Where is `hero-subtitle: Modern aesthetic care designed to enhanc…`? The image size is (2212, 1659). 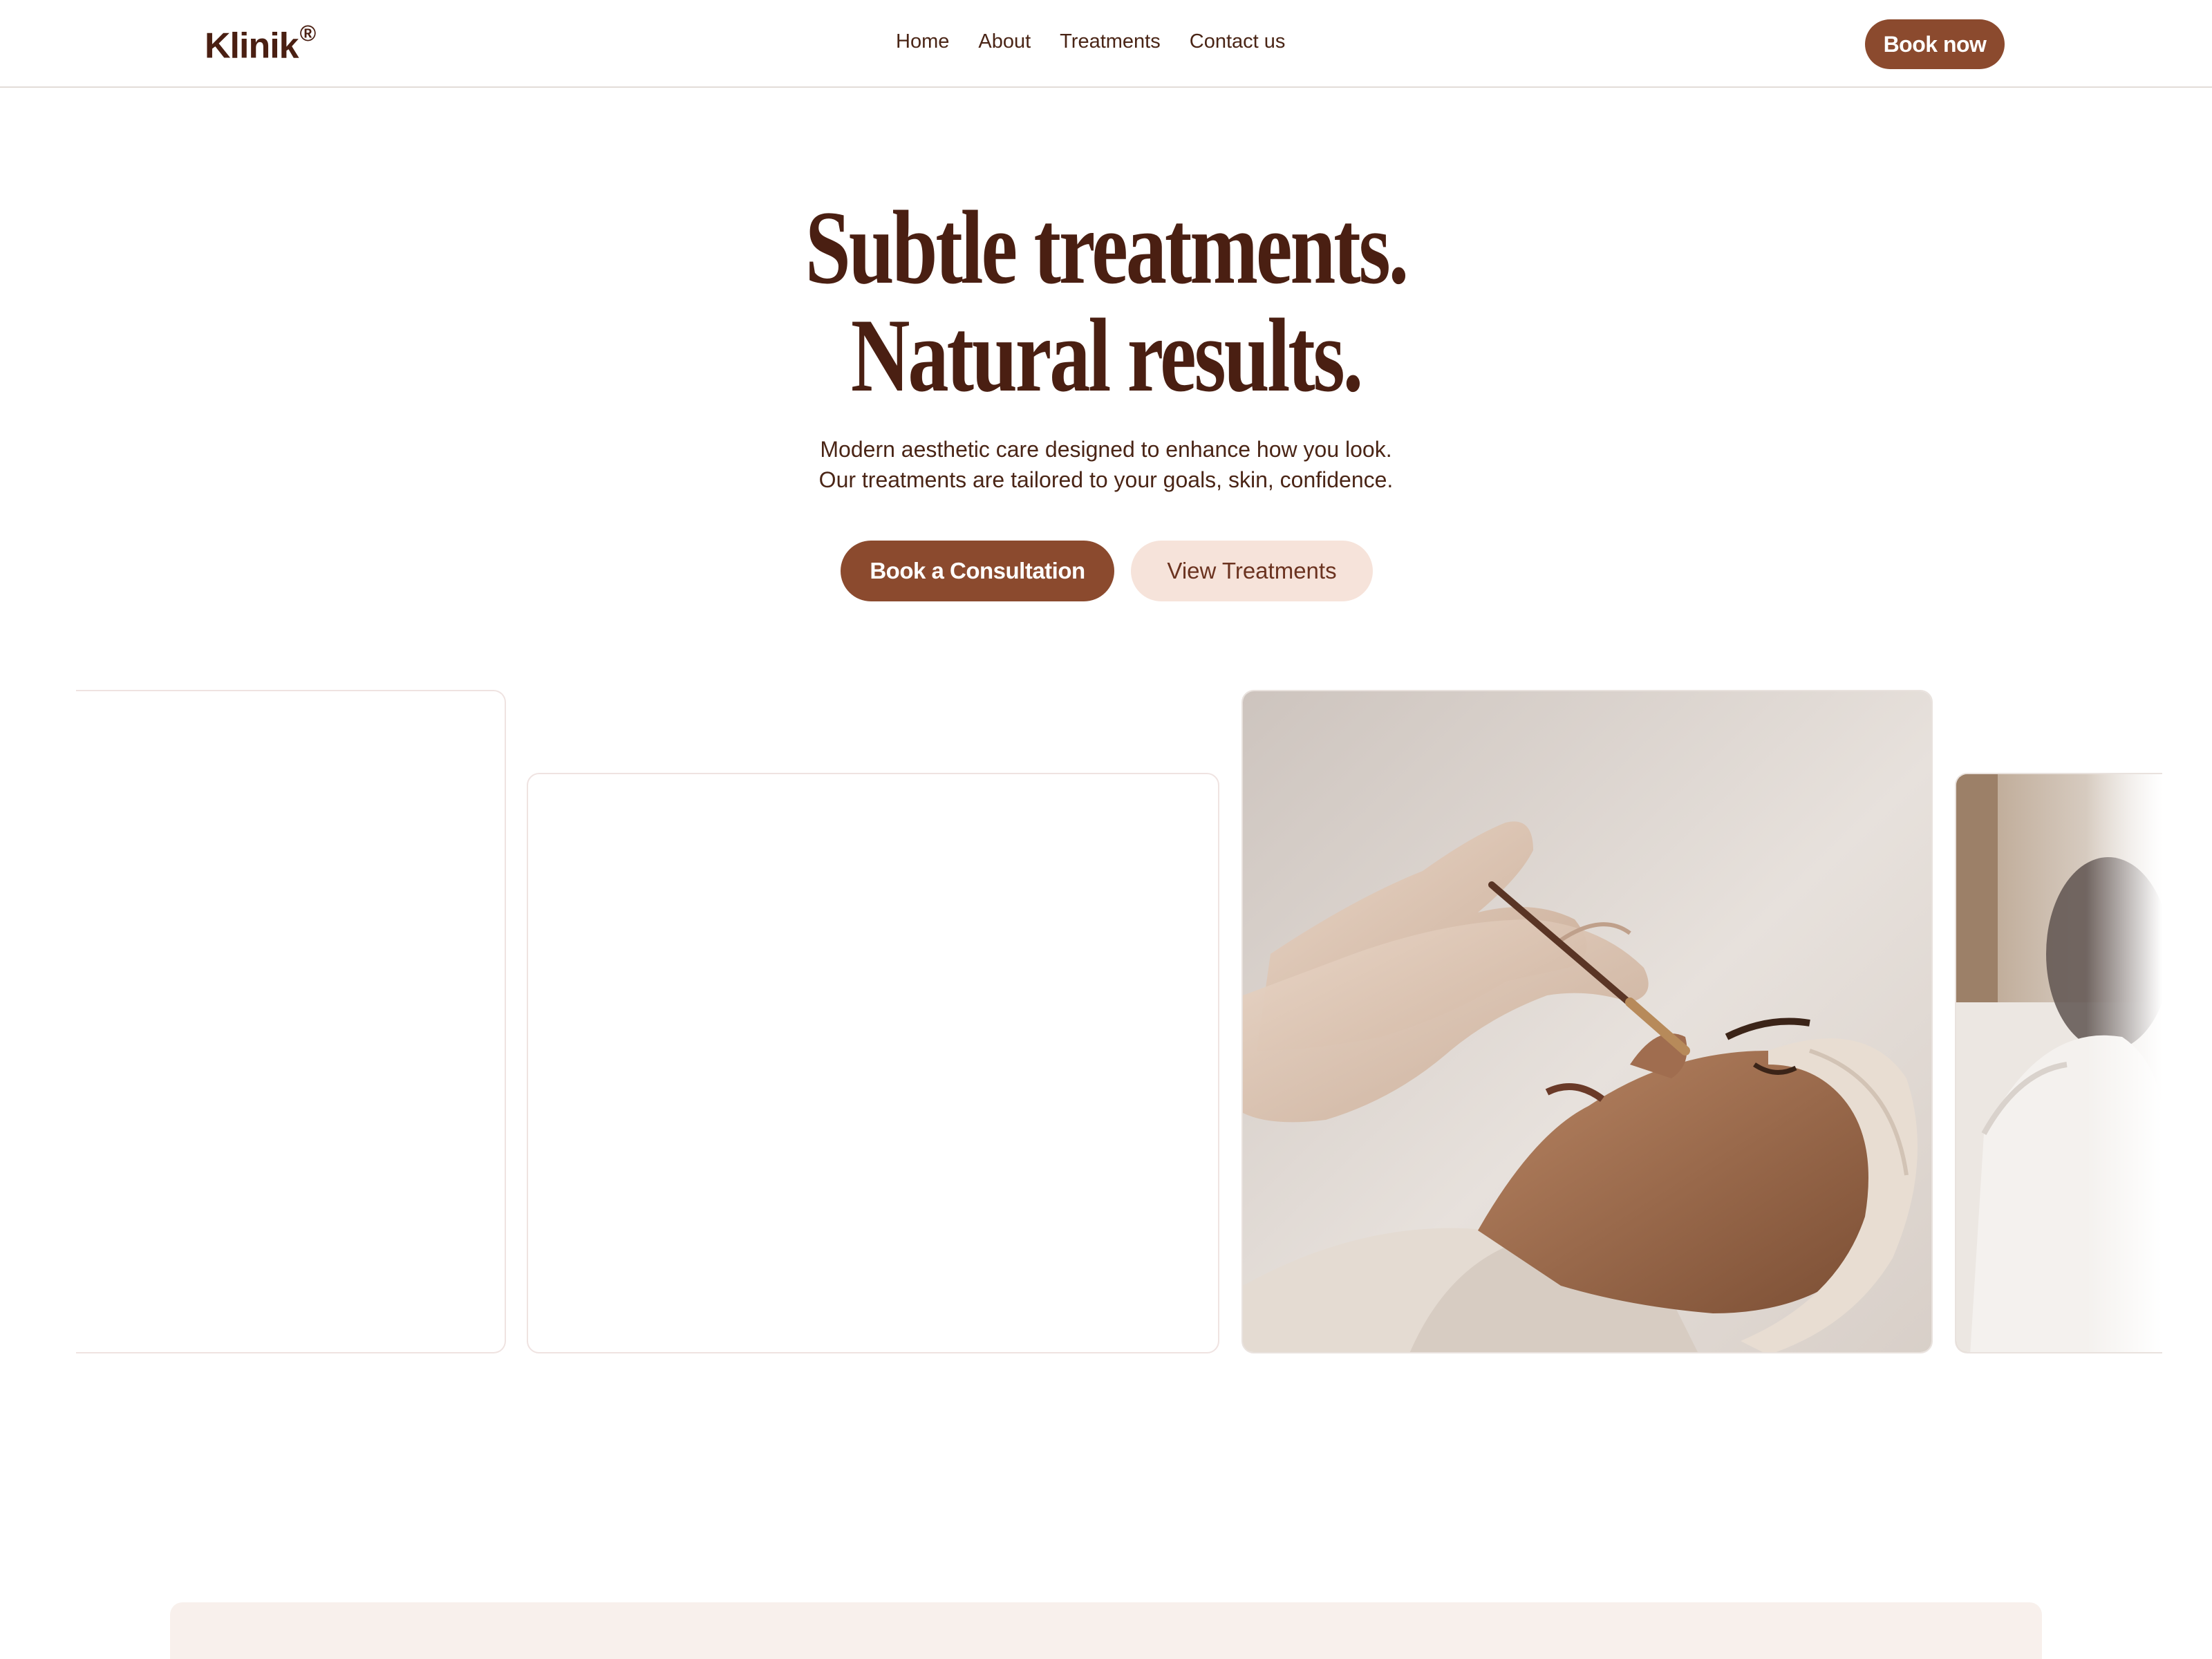
hero-subtitle: Modern aesthetic care designed to enhanc… is located at coordinates (1106, 465).